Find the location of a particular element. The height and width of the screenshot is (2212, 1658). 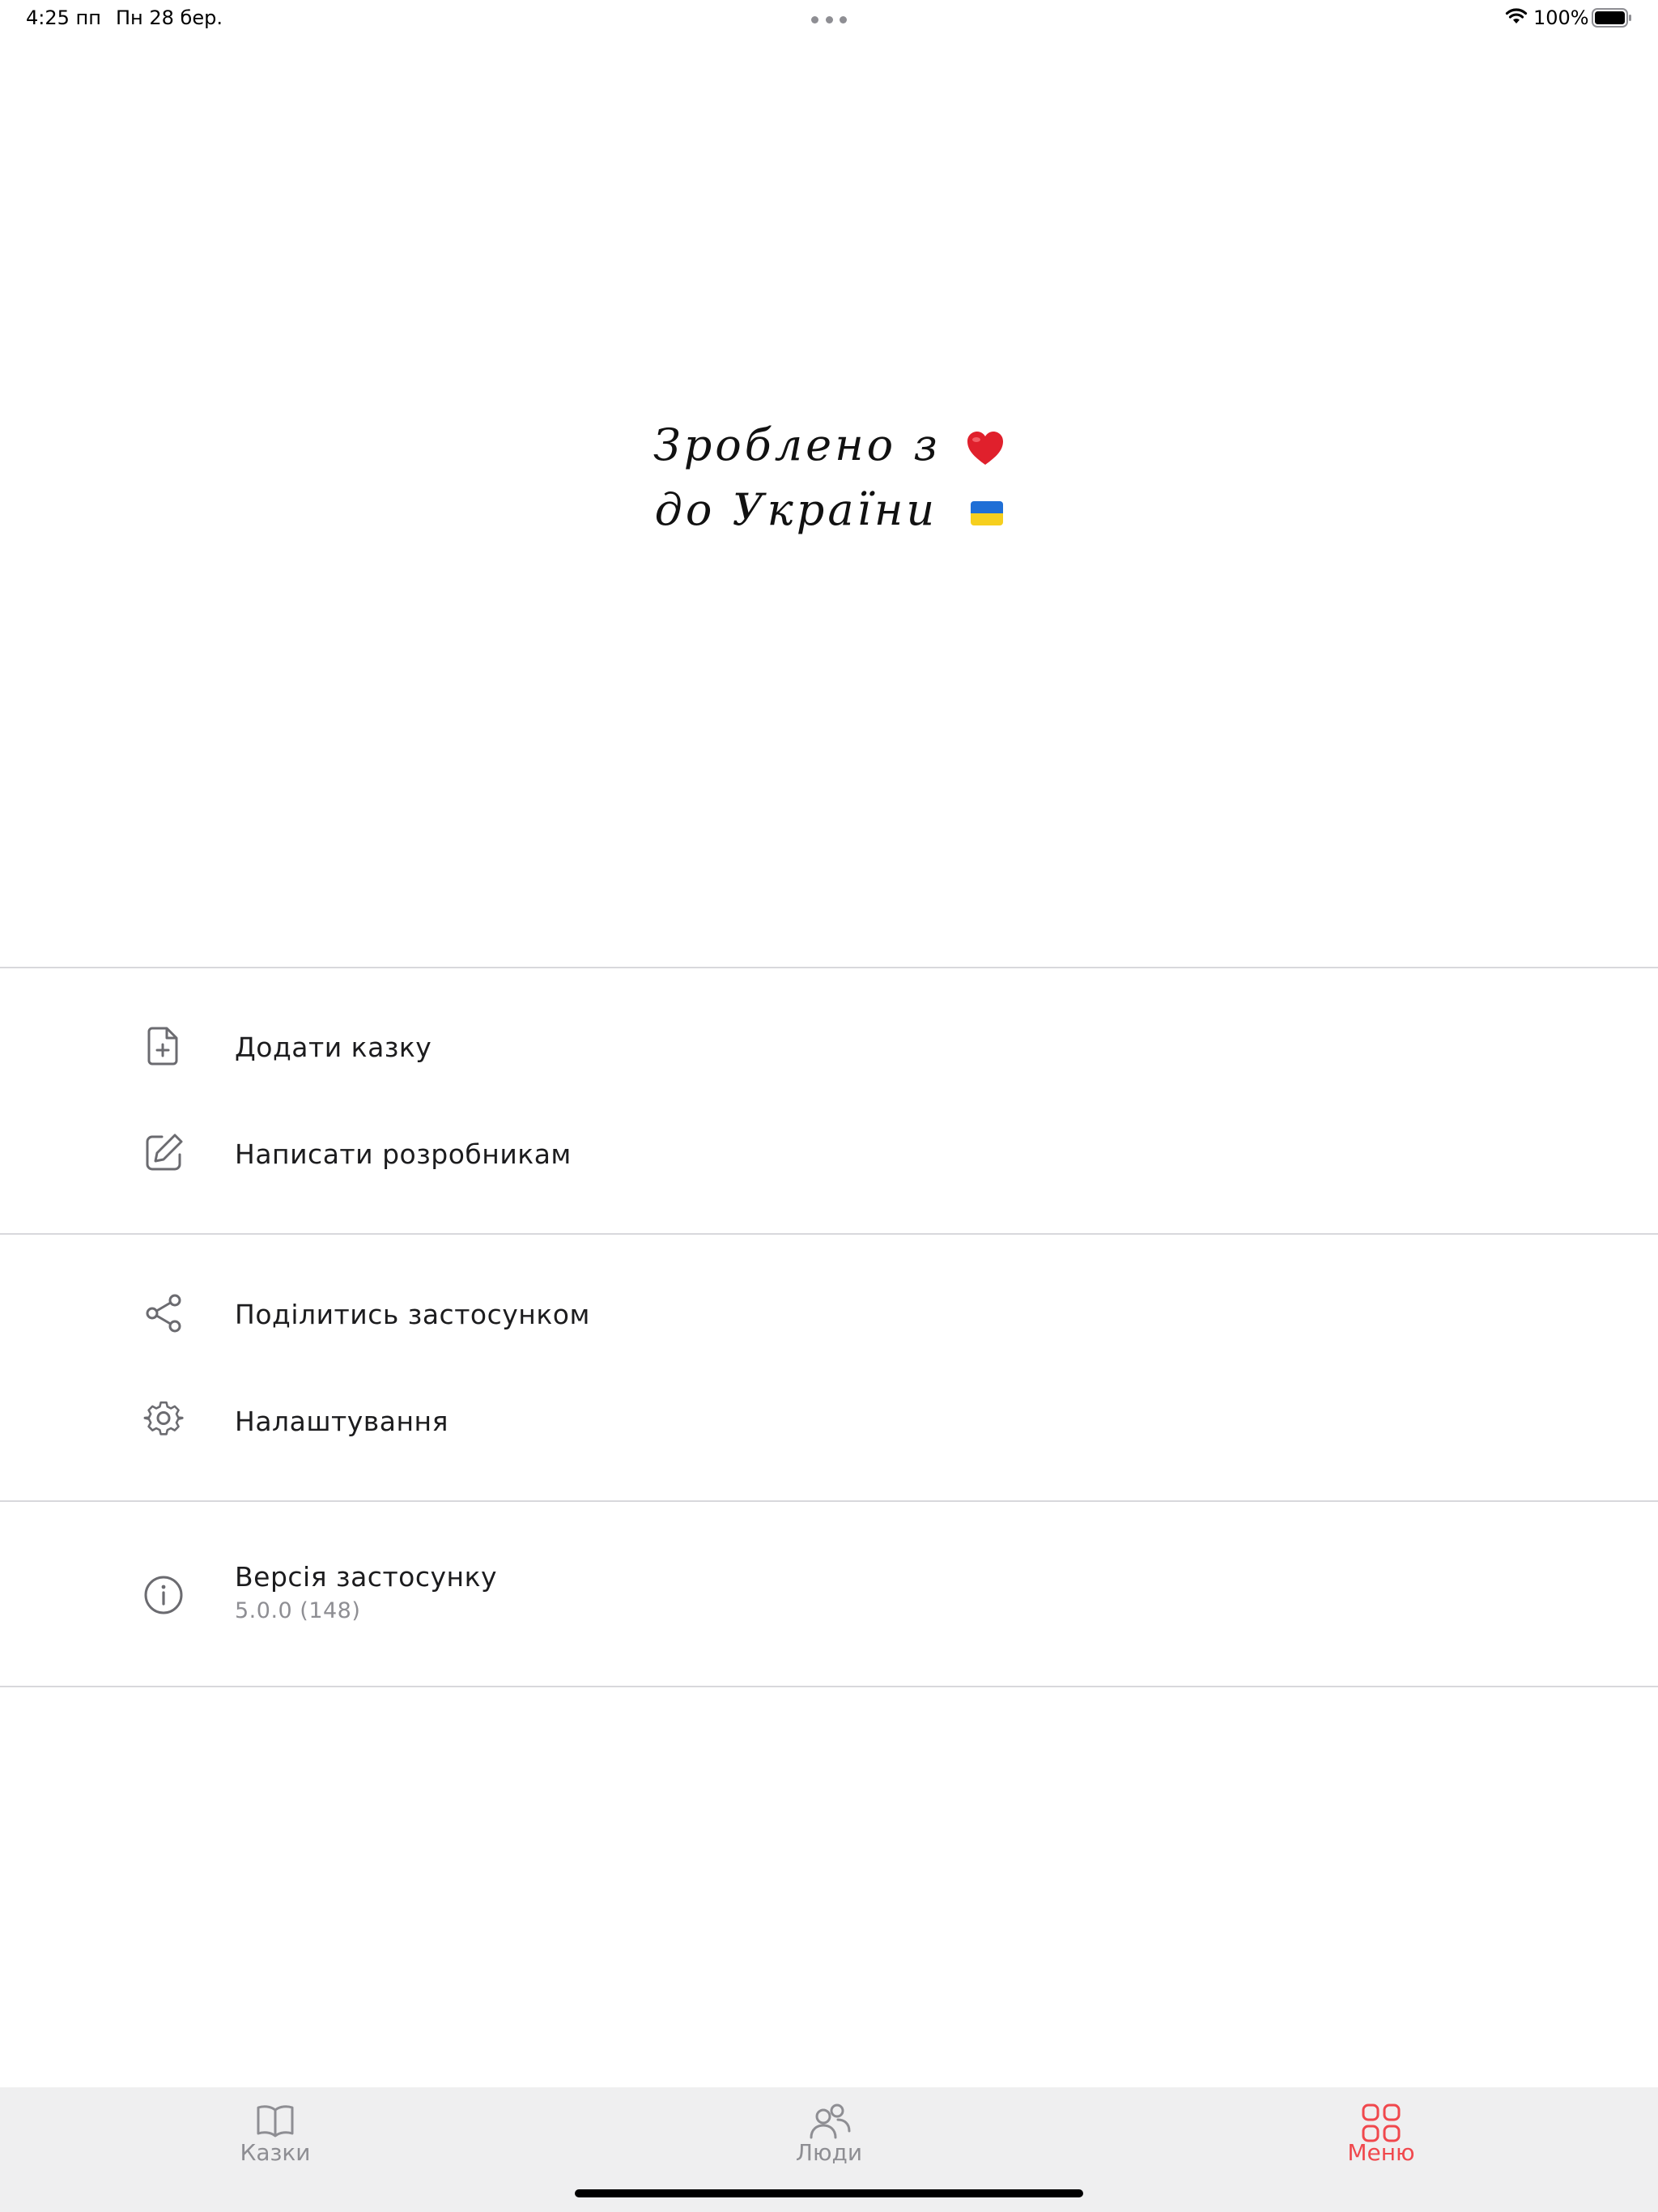

app-version-number: 5.0.0 (148) is located at coordinates (298, 1611).